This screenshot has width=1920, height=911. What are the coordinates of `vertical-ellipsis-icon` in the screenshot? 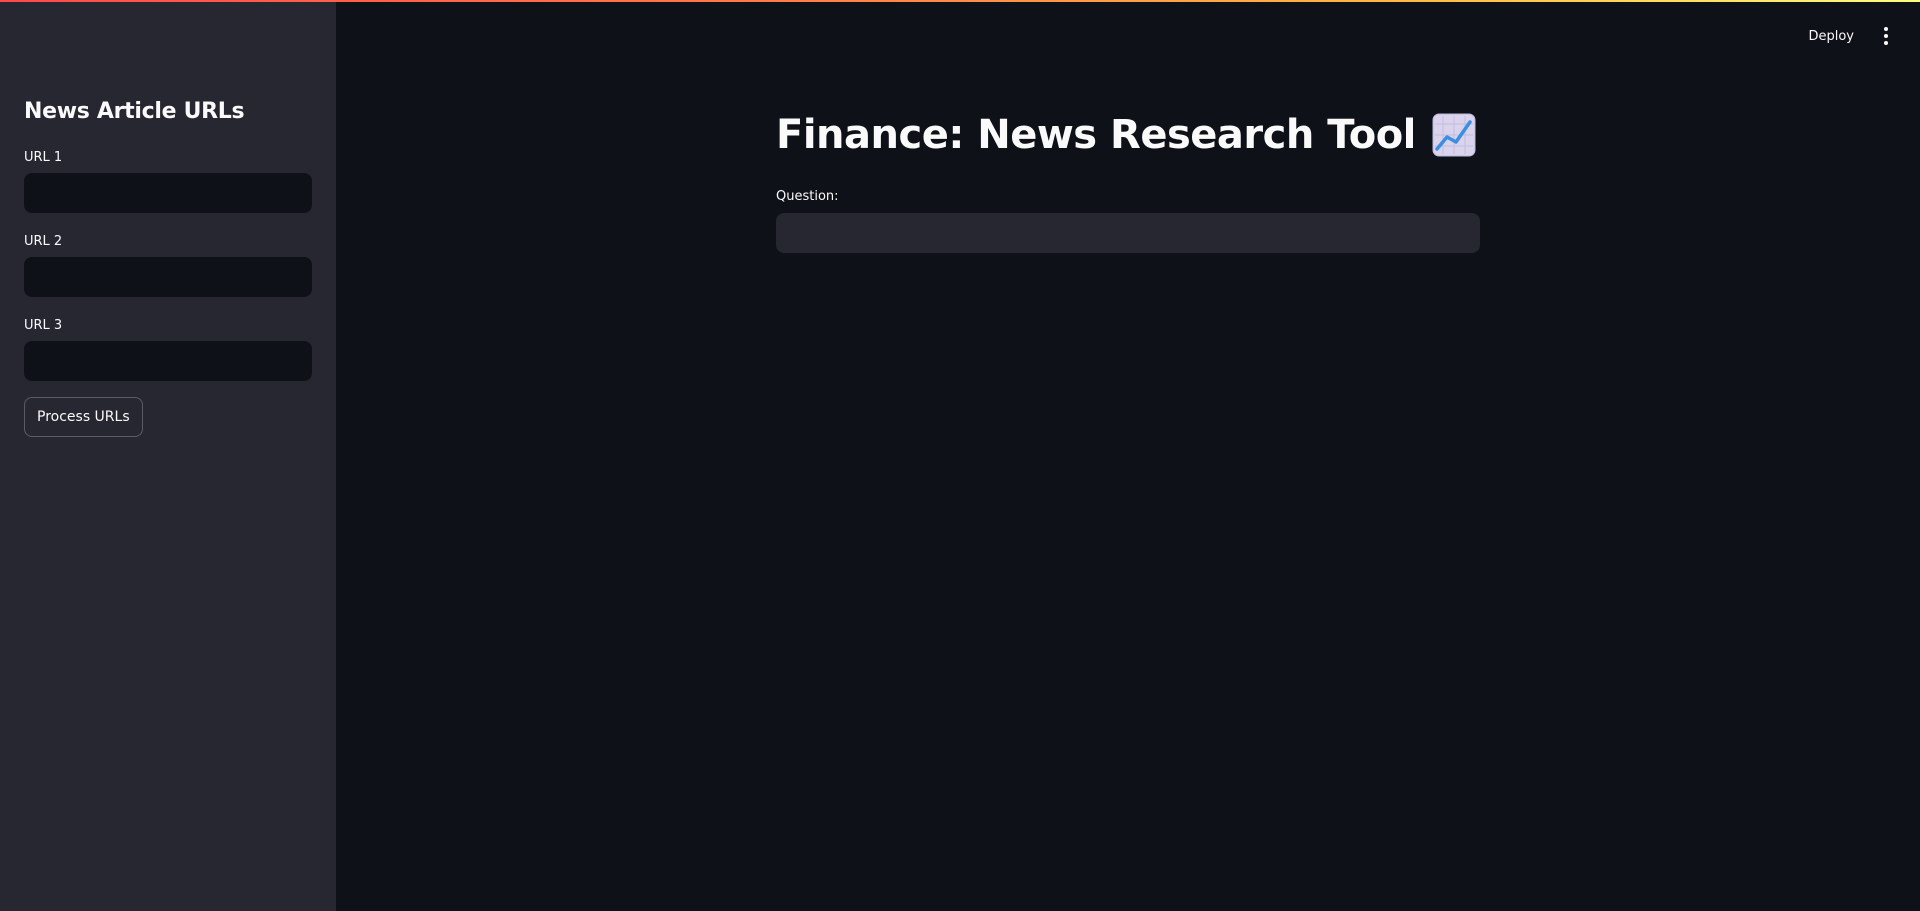 It's located at (1886, 36).